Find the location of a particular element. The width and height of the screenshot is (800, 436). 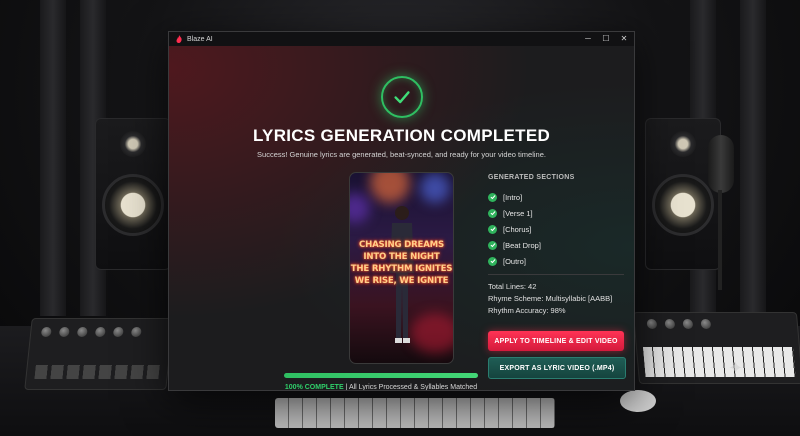

apply-to-timeline-button: APPLY TO TIMELINE & EDIT VIDEO is located at coordinates (556, 341).